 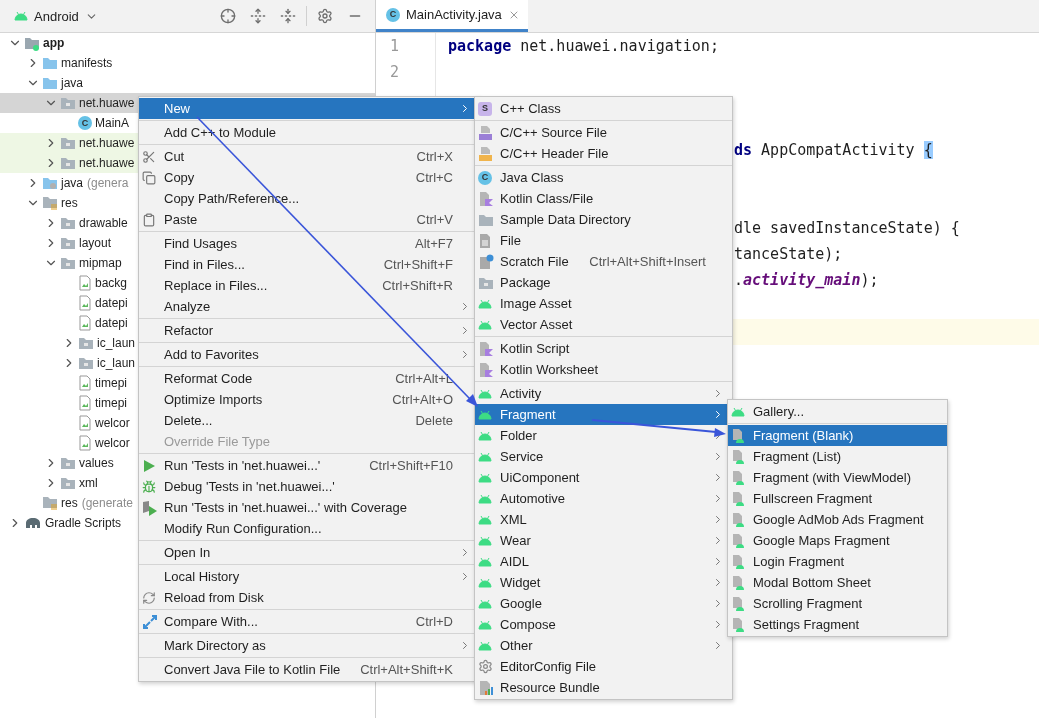 What do you see at coordinates (485, 108) in the screenshot?
I see `class-icon: S` at bounding box center [485, 108].